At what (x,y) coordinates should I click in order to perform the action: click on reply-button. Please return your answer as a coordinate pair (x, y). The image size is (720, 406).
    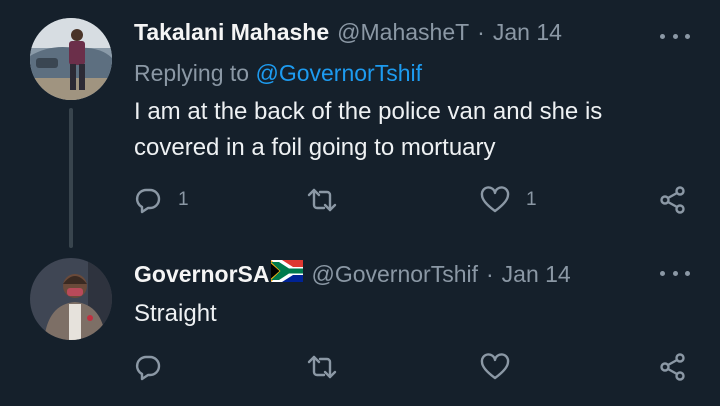
    Looking at the image, I should click on (156, 367).